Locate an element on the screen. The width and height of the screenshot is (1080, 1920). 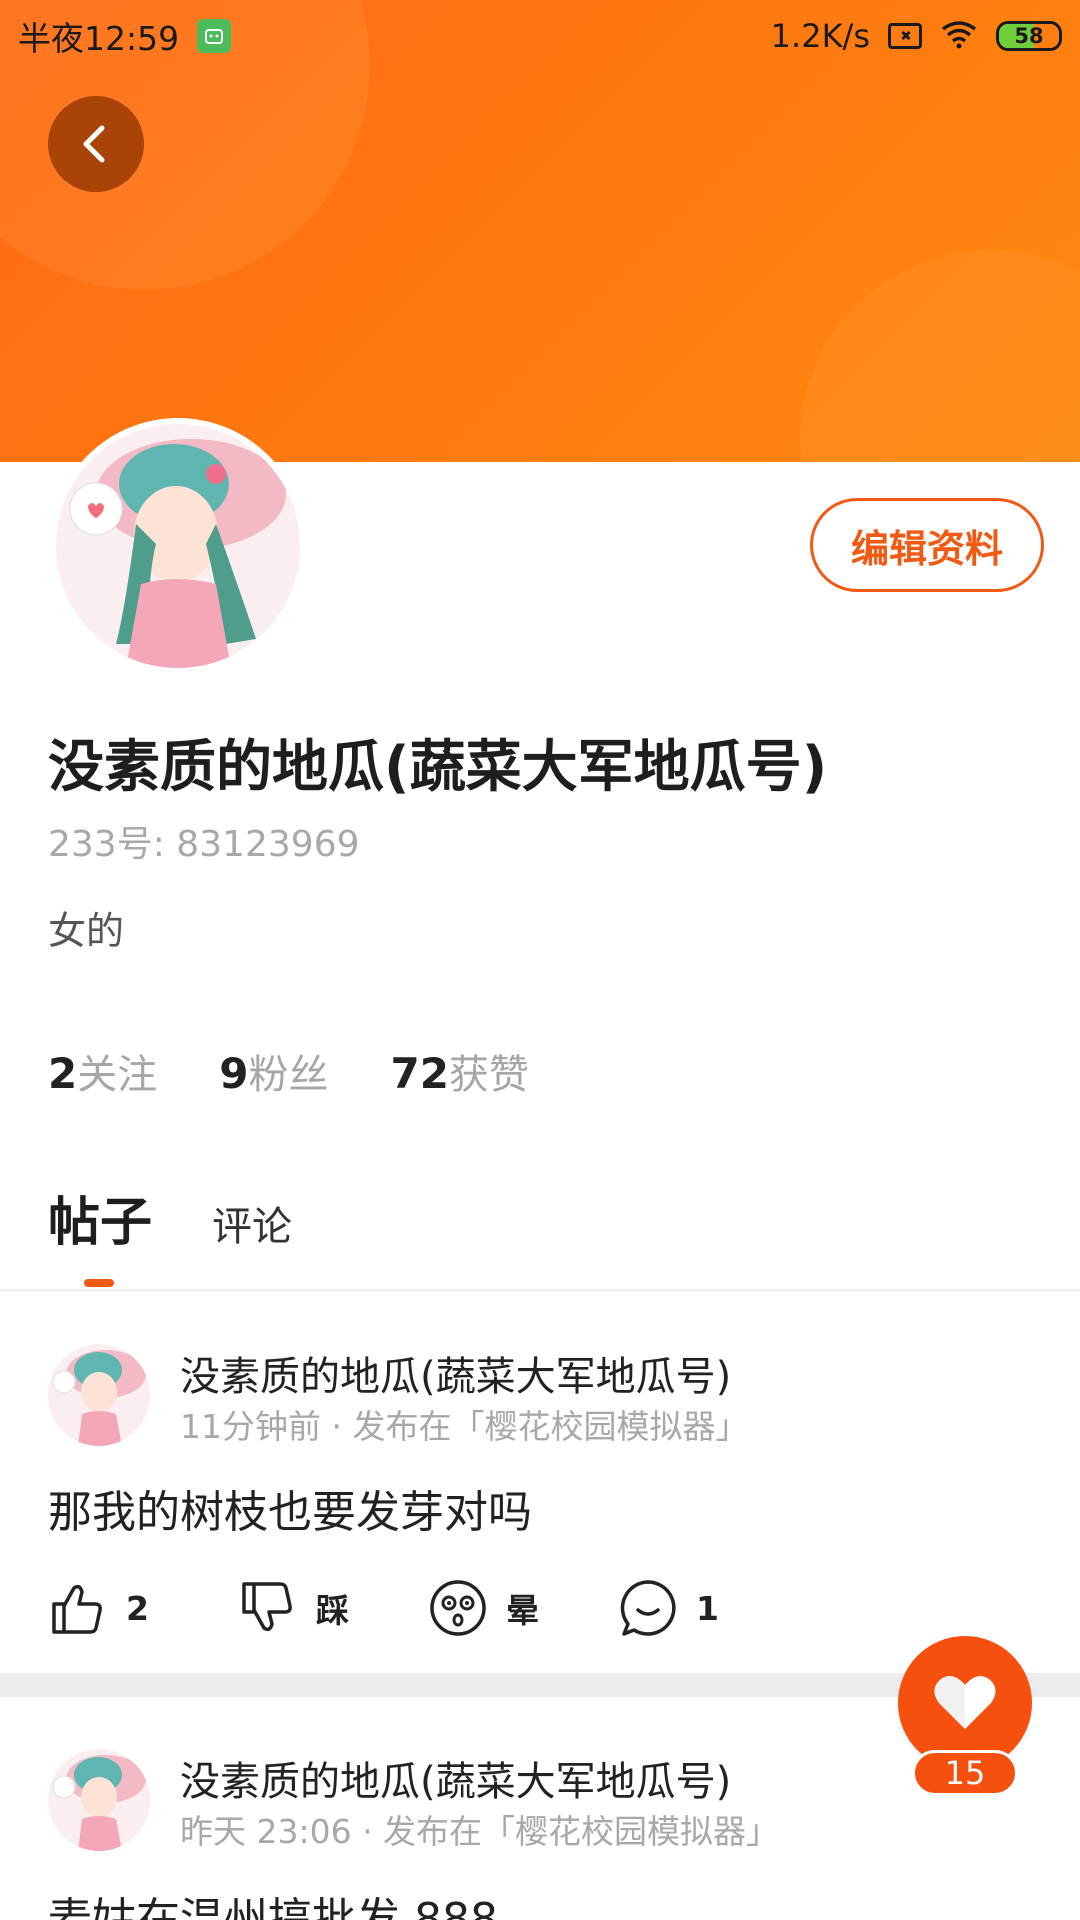
stat-followers: 9 粉丝 is located at coordinates (273, 1071).